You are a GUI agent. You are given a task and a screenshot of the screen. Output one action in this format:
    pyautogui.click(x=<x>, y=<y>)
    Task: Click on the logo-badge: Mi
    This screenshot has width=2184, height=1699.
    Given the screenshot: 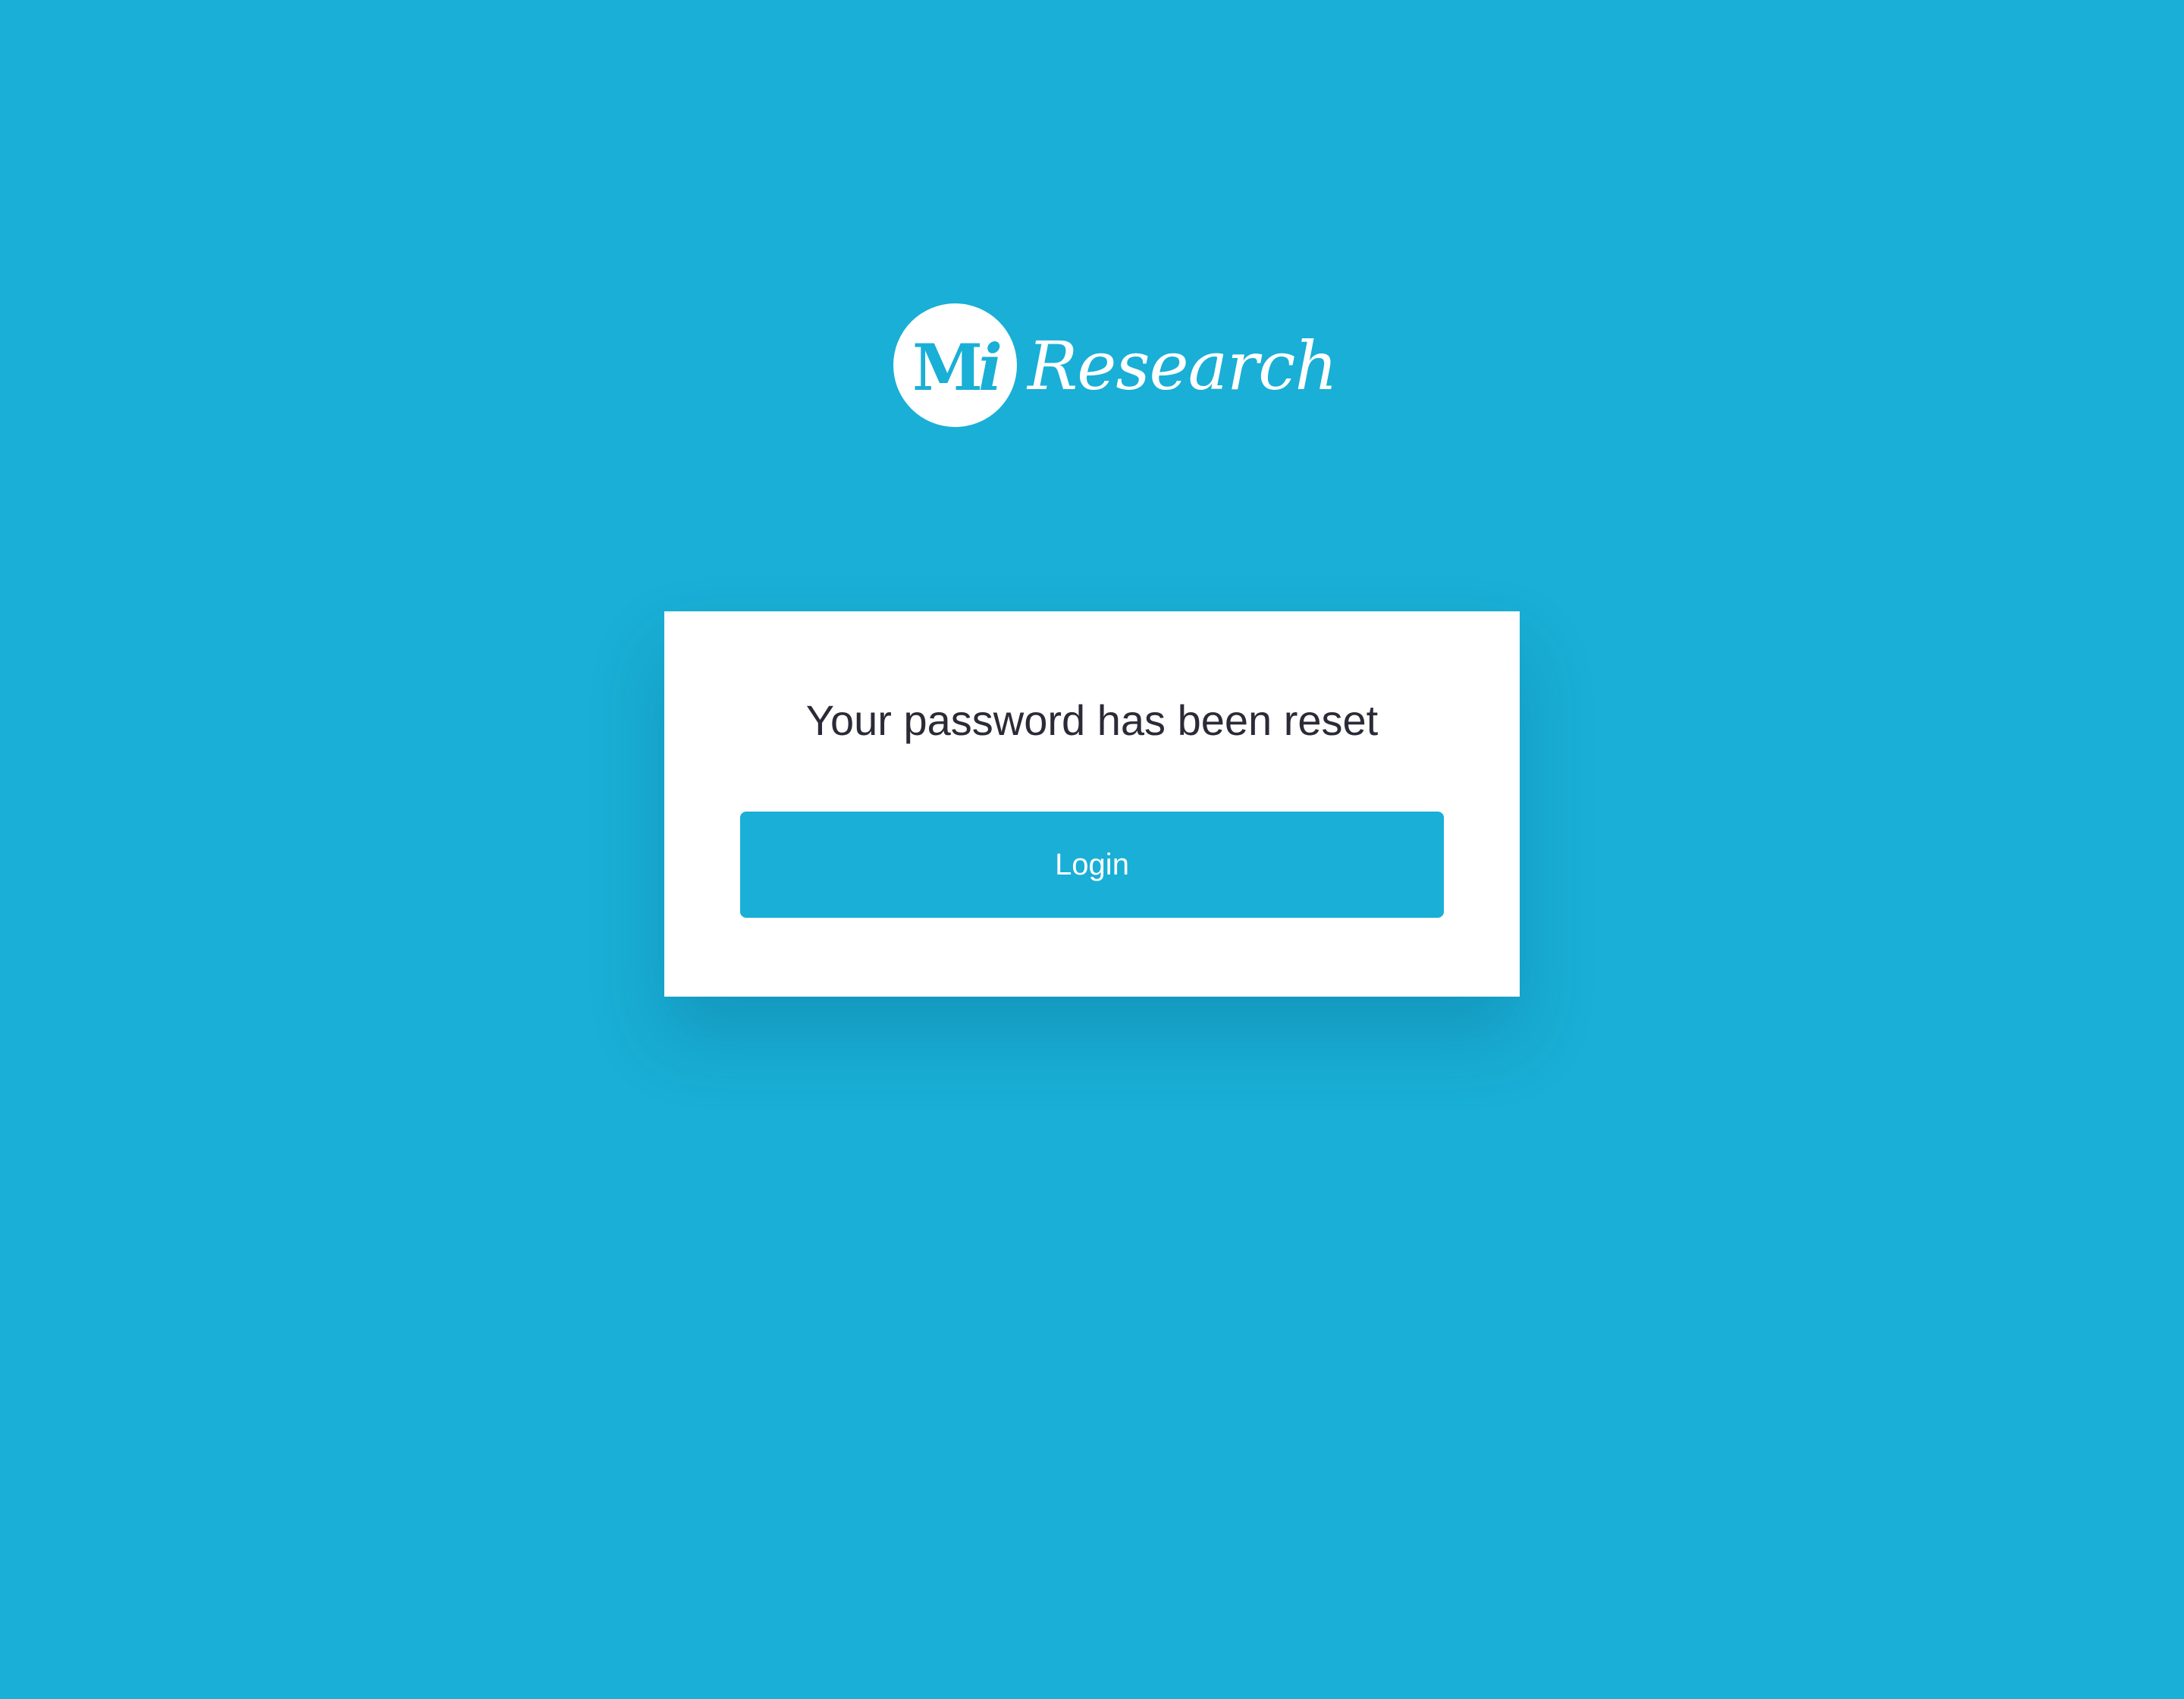 What is the action you would take?
    pyautogui.click(x=955, y=365)
    